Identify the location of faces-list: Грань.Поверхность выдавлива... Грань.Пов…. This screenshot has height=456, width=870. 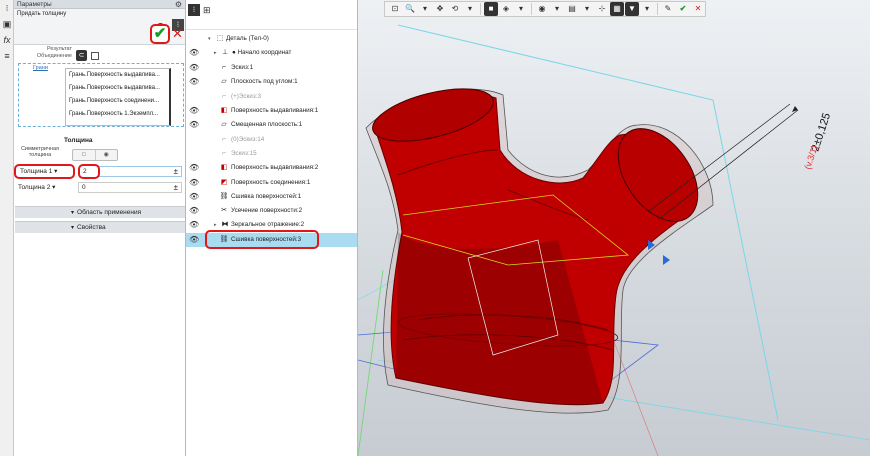
(118, 97).